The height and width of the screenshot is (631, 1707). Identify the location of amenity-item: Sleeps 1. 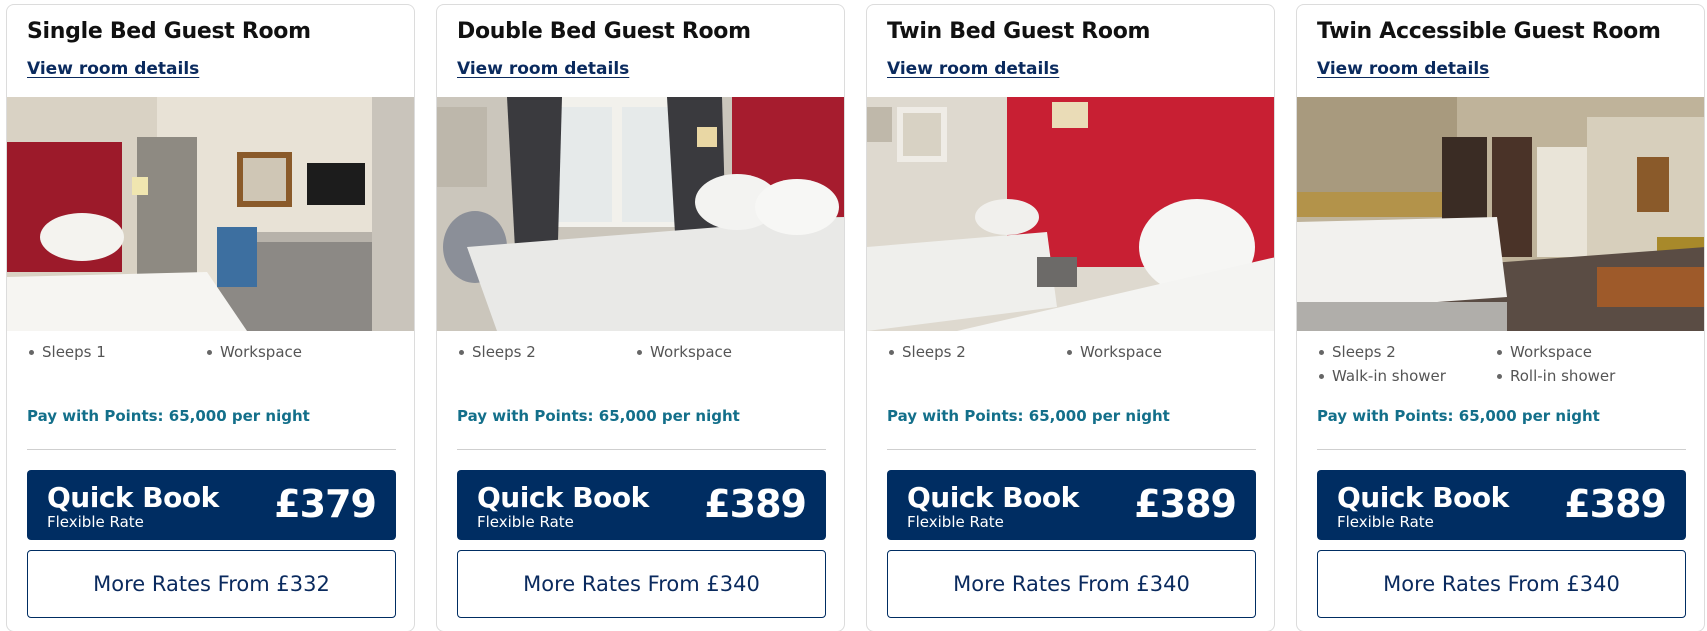
(116, 352).